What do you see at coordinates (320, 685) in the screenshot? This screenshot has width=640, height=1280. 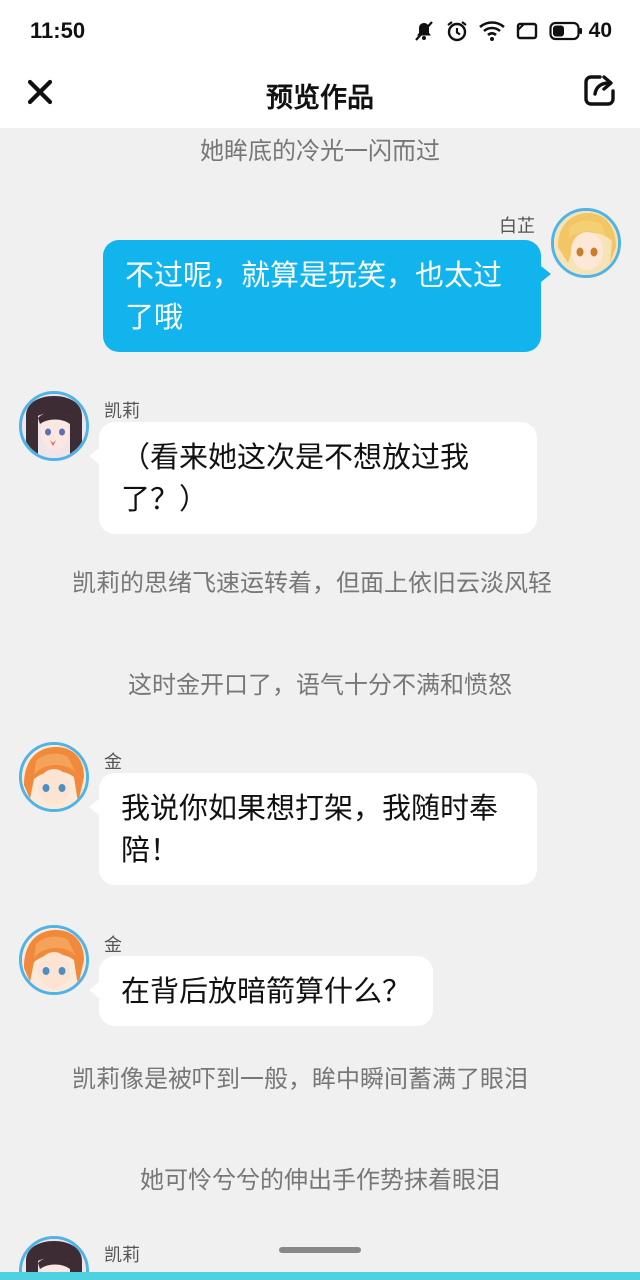 I see `narration-text: 这时金开口了，语气十分不满和愤怒` at bounding box center [320, 685].